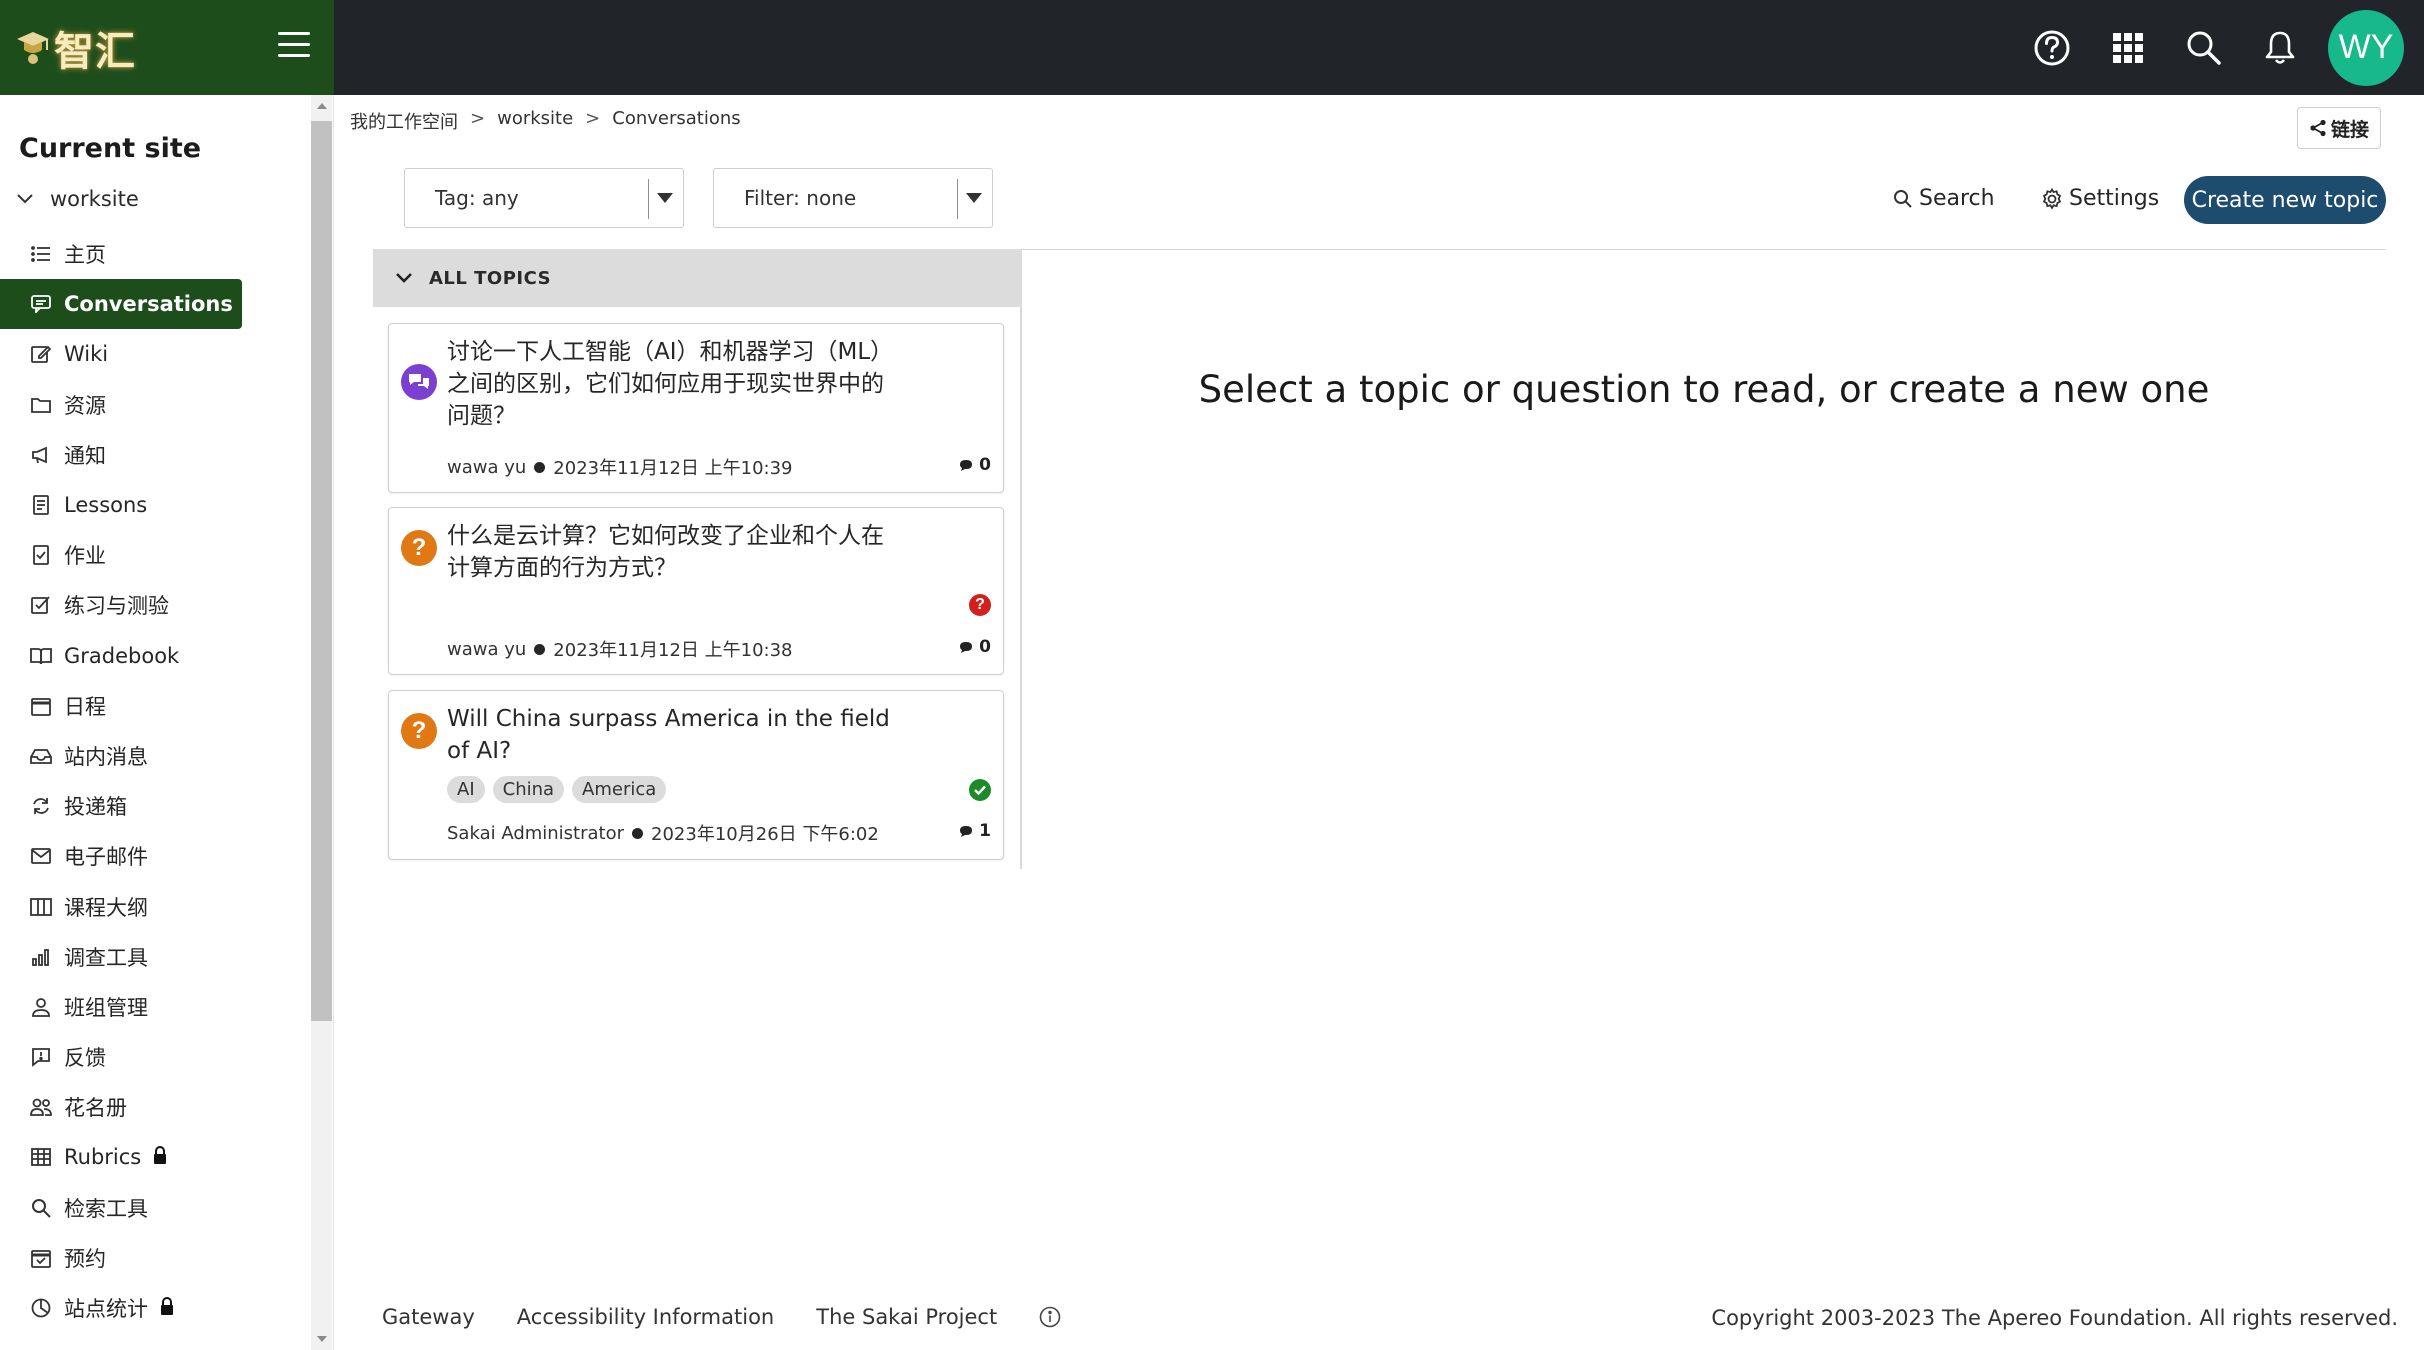  I want to click on sidebar-item-label: 投递箱, so click(95, 807).